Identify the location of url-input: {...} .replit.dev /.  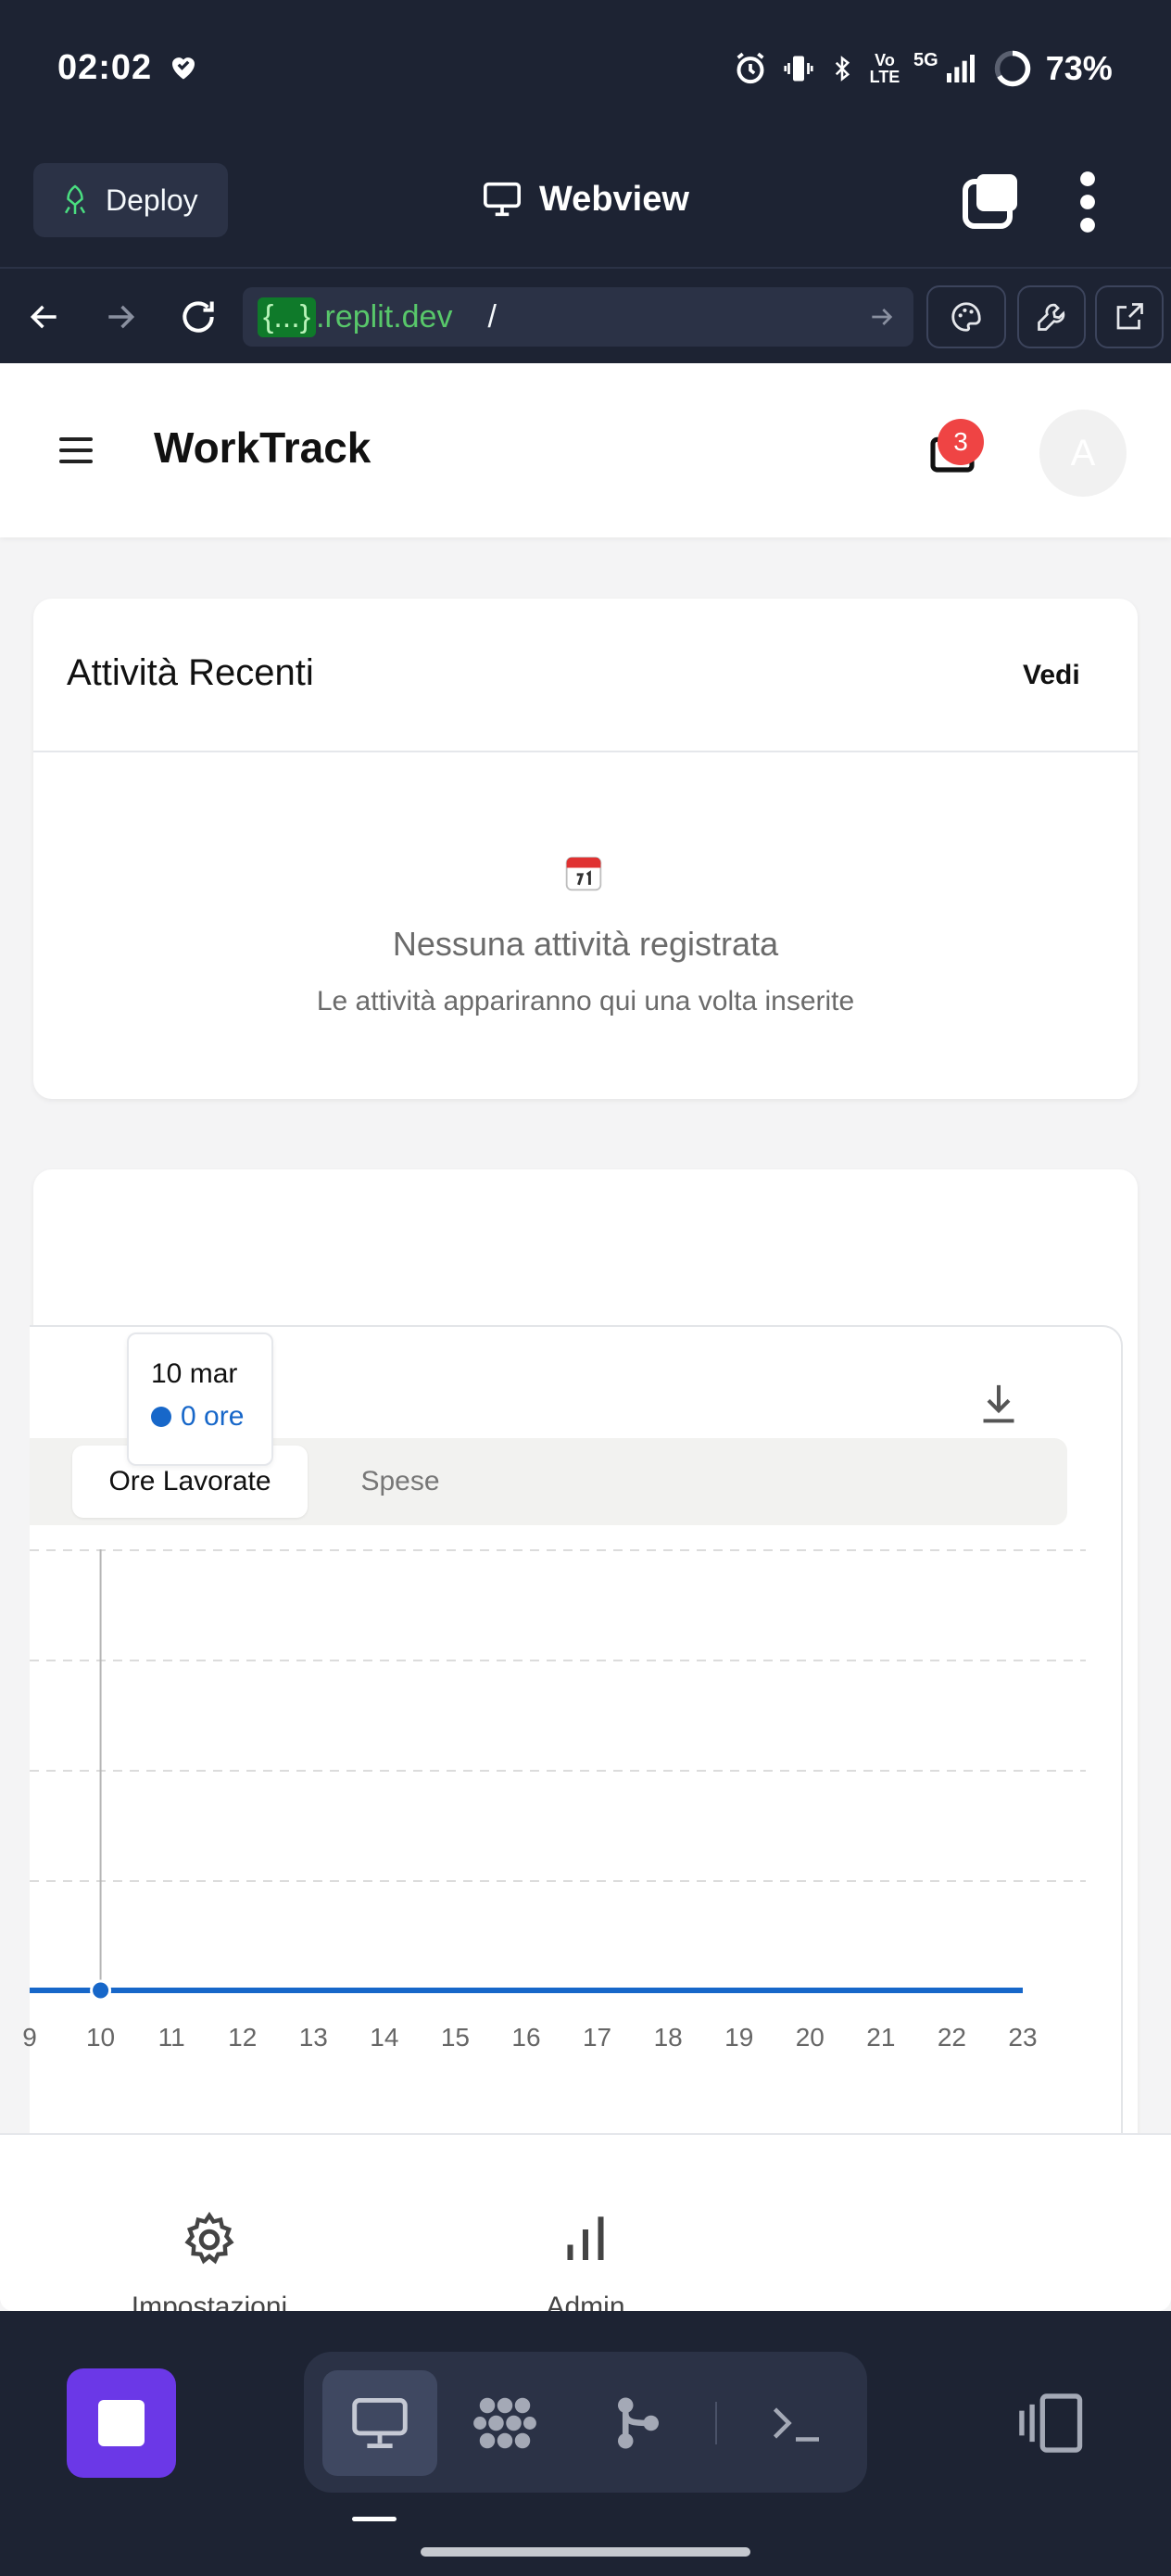
(578, 317).